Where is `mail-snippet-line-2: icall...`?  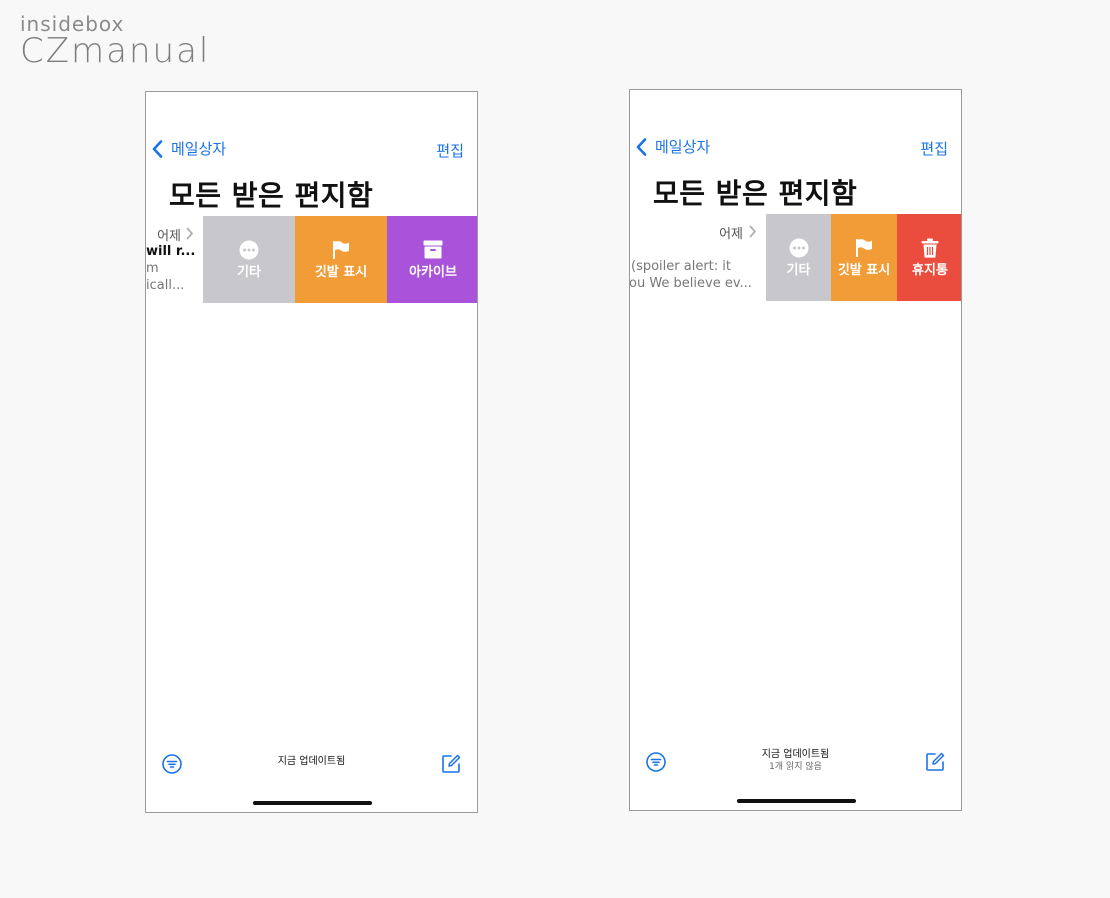
mail-snippet-line-2: icall... is located at coordinates (165, 285).